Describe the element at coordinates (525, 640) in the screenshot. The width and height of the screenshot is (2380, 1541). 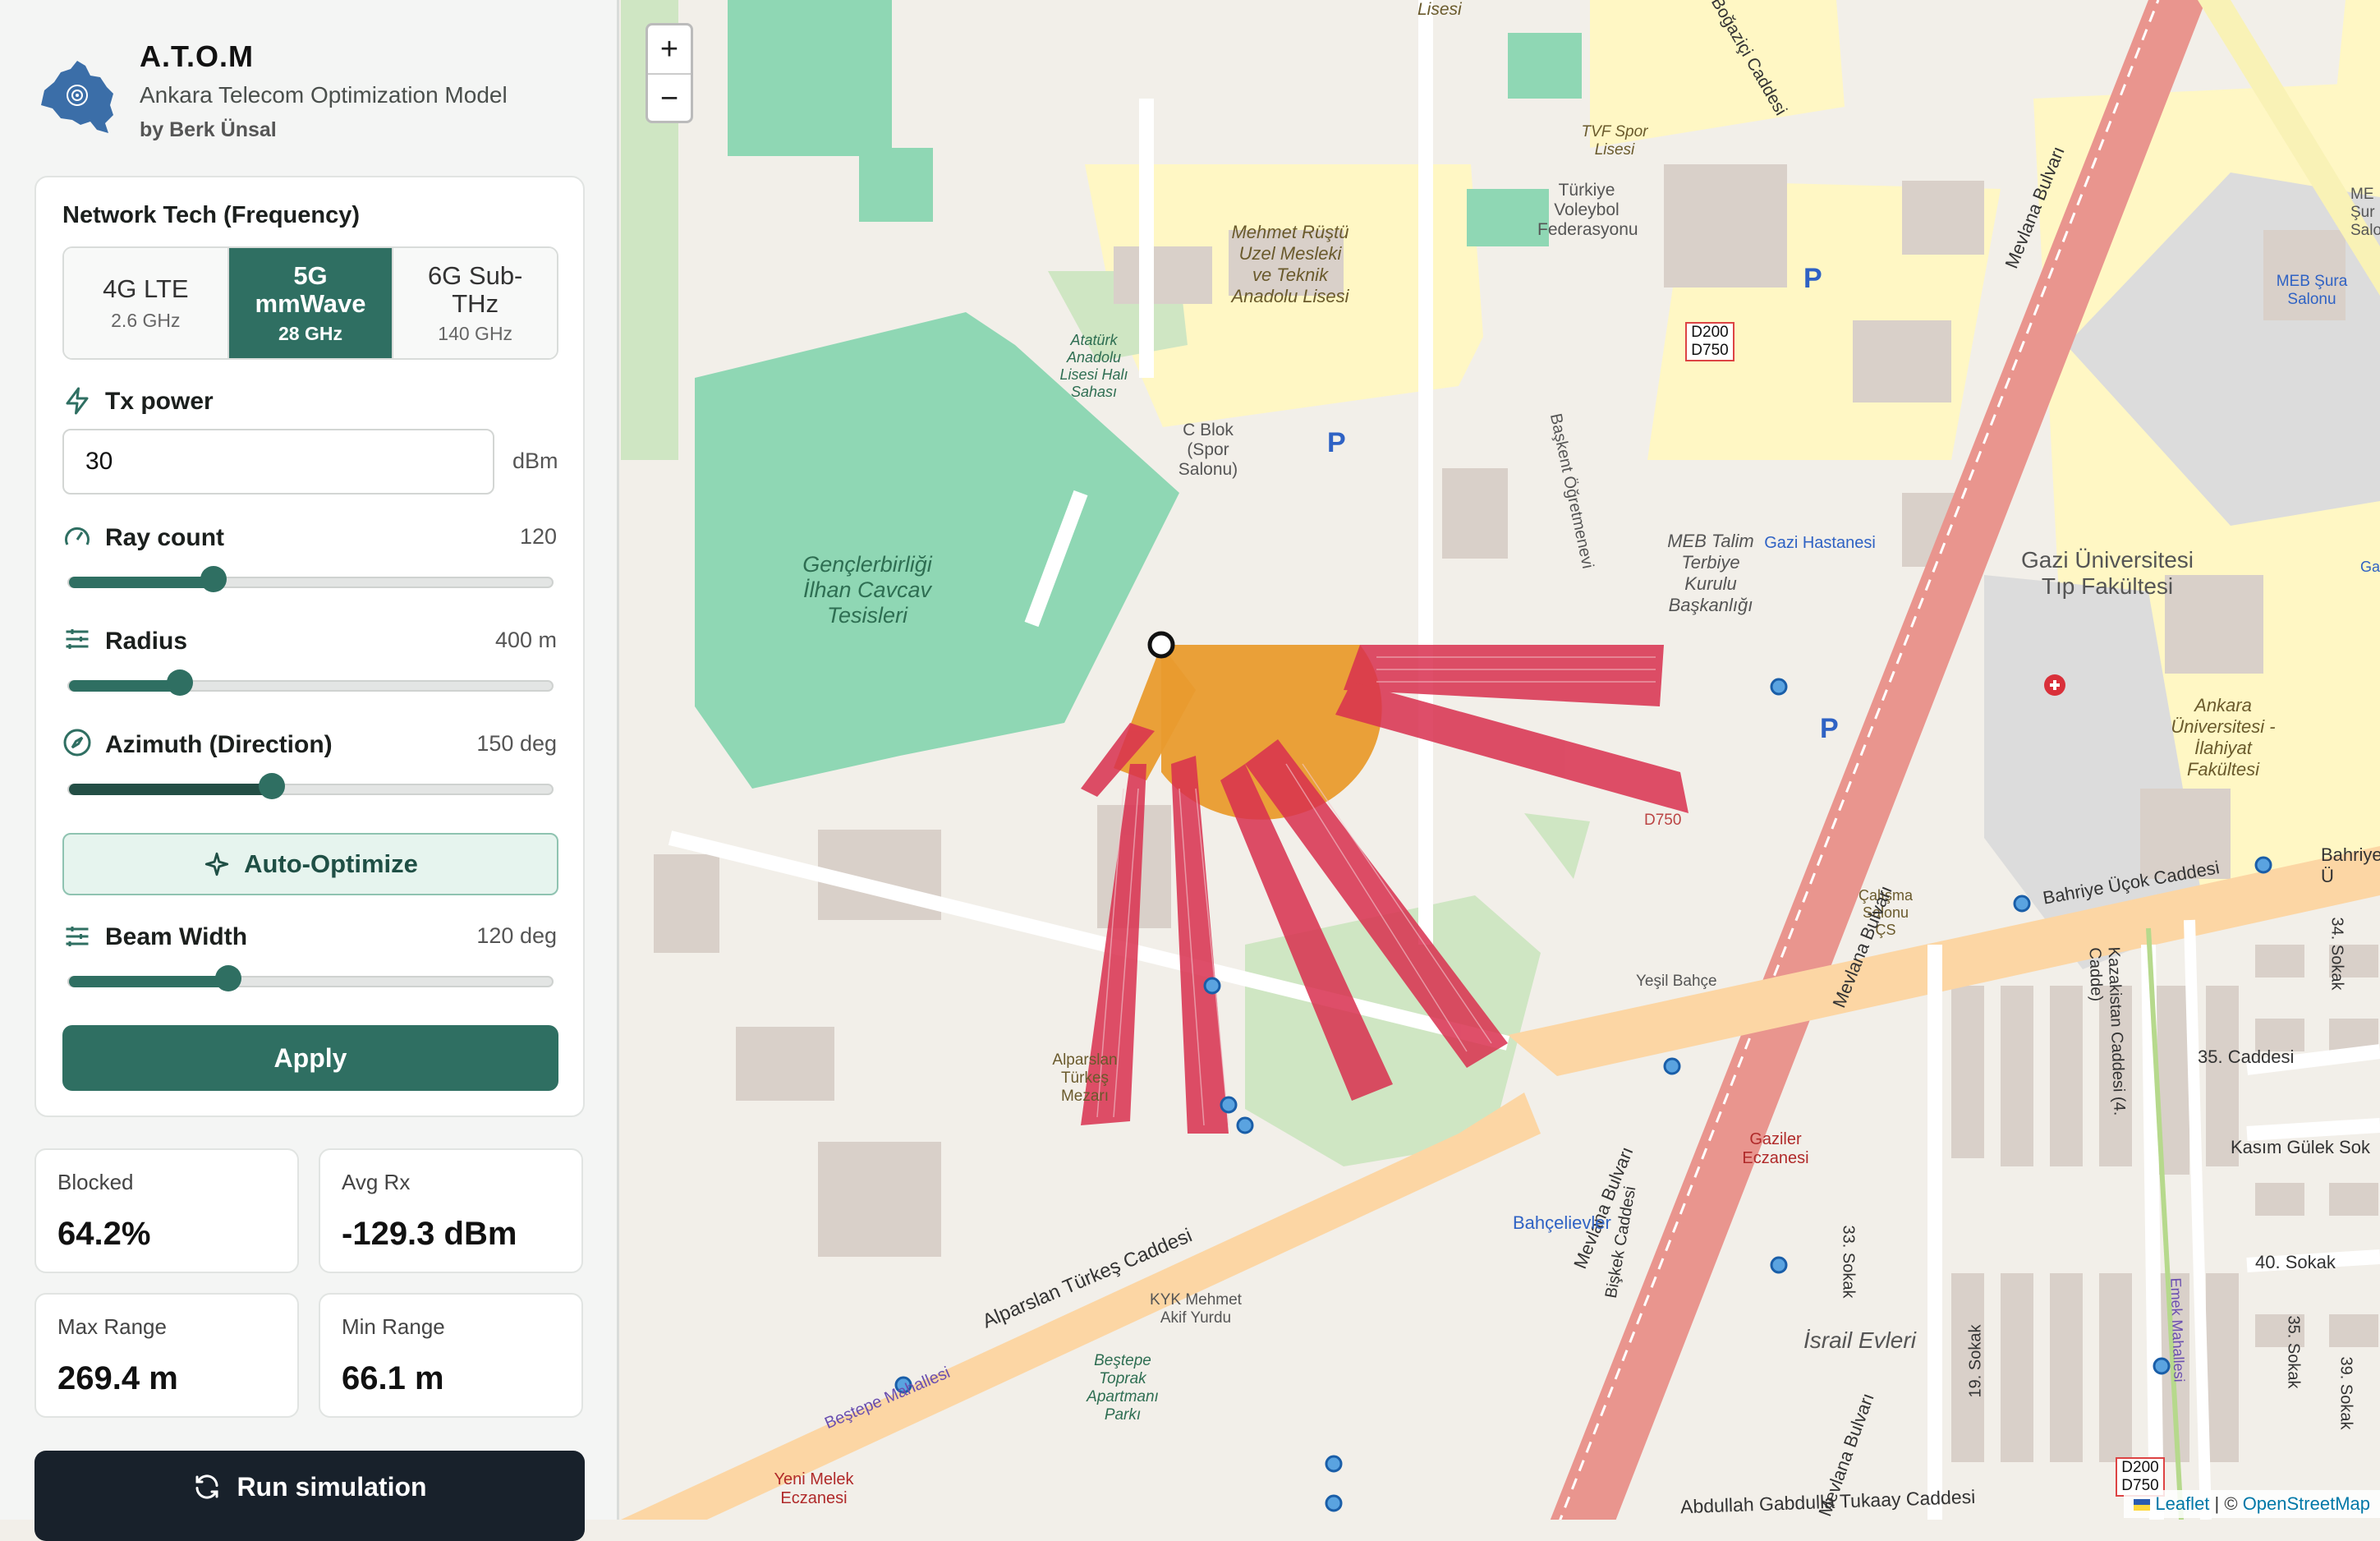
I see `radius-value: 400 m` at that location.